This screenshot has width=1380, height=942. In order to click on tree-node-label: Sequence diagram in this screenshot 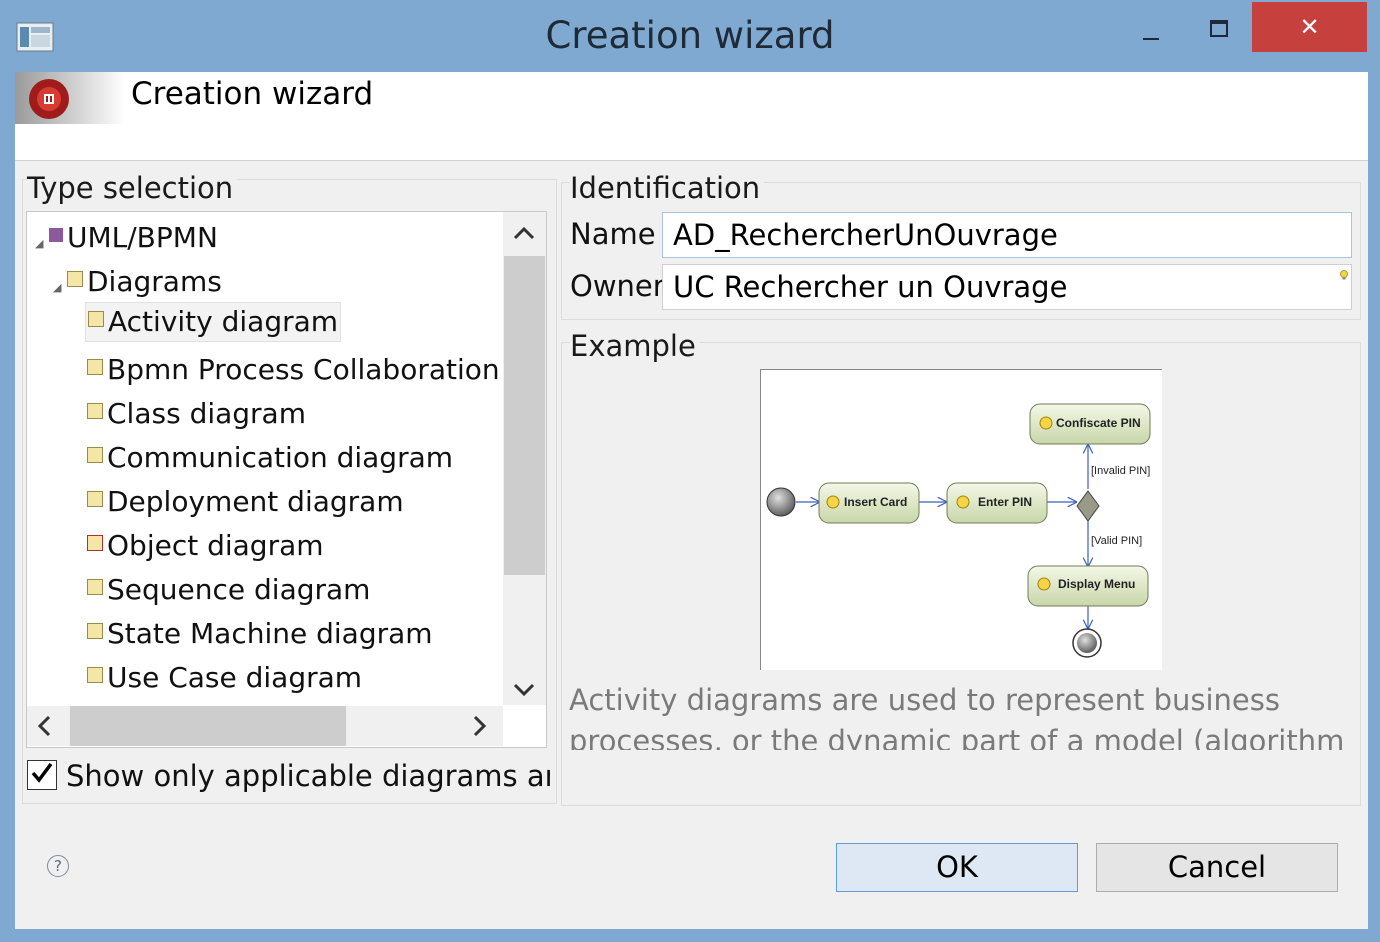, I will do `click(239, 589)`.